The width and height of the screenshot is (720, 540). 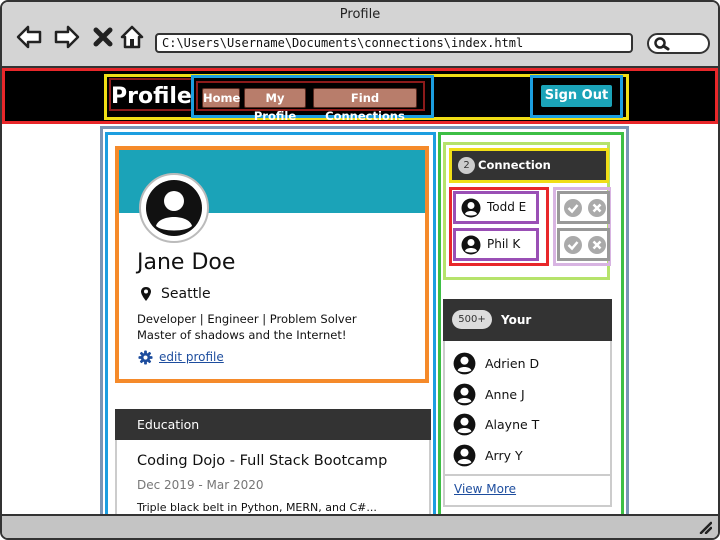 I want to click on nav-links: Home My Profile Find Connections, so click(x=312, y=99).